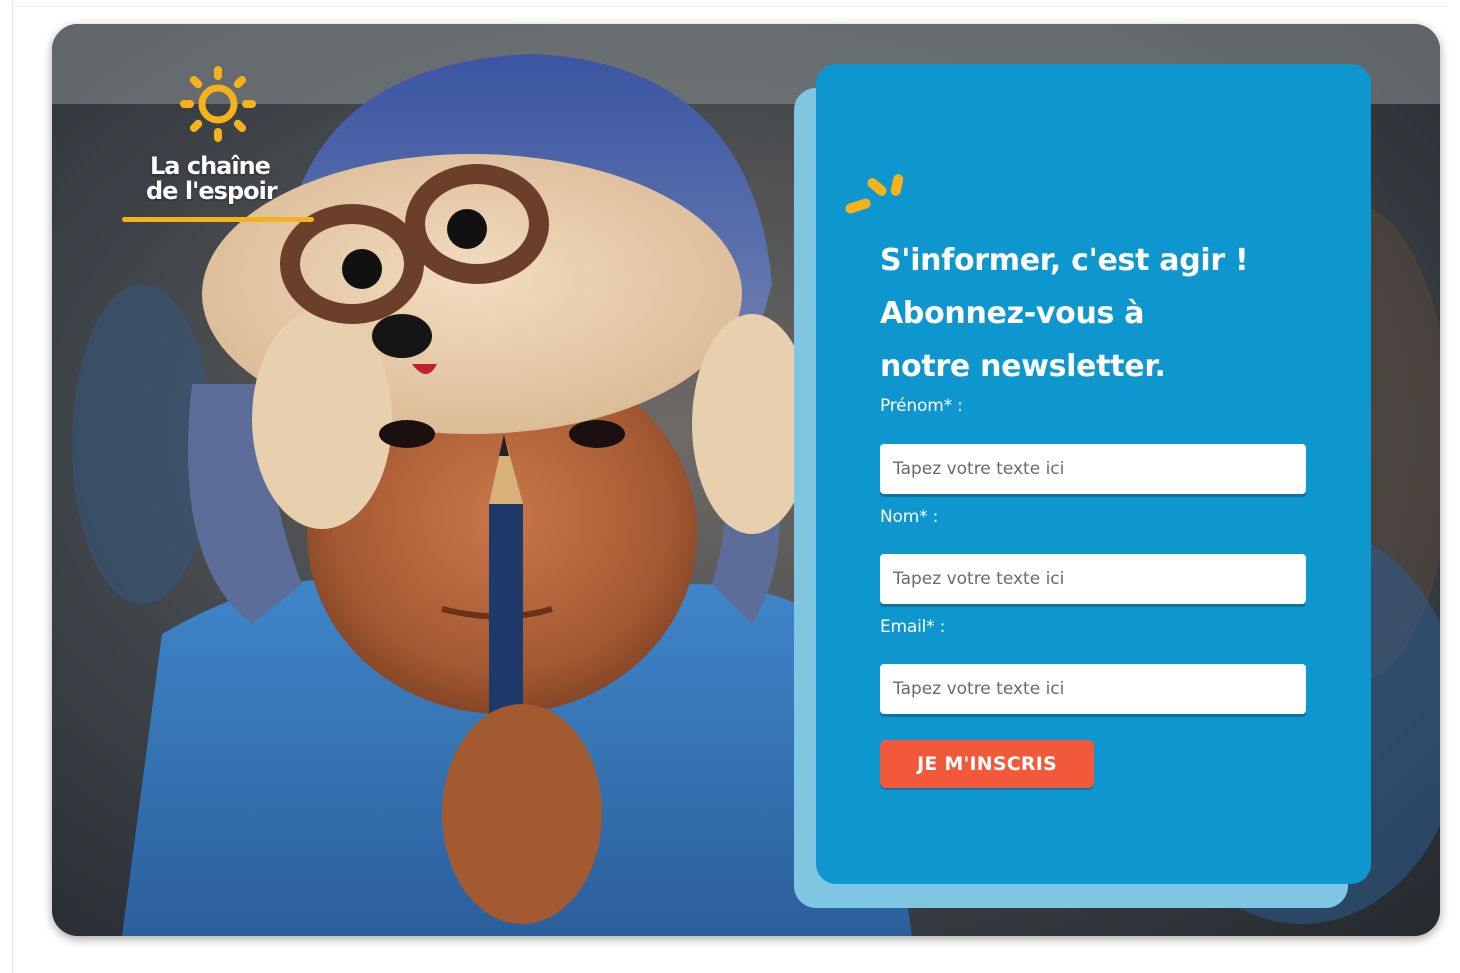 This screenshot has width=1460, height=973. Describe the element at coordinates (210, 166) in the screenshot. I see `logo-line-1: La chaîne` at that location.